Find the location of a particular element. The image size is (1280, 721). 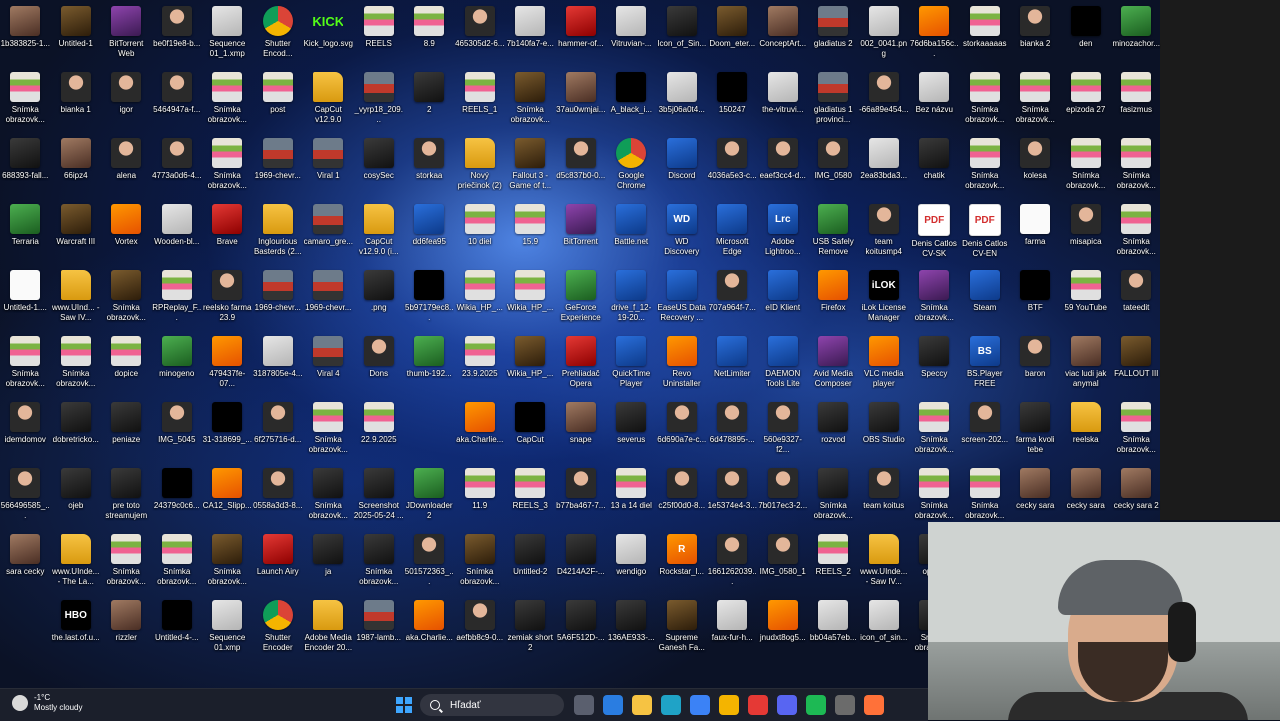

desktop-icon: Microsoft Edge is located at coordinates (732, 235).